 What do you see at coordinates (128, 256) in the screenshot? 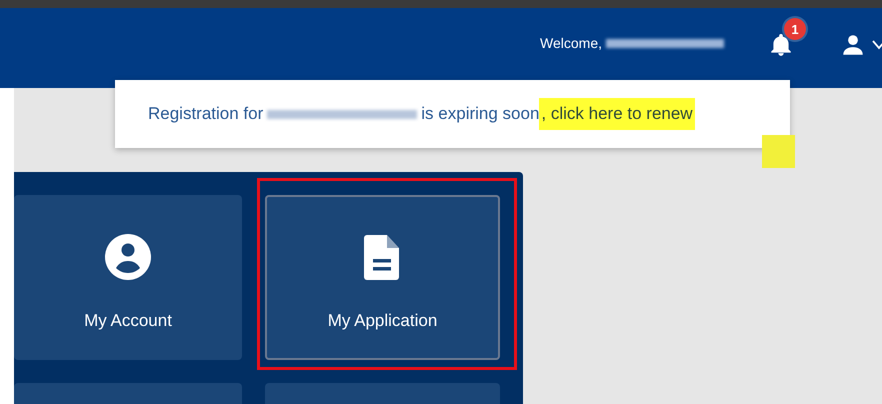
I see `account-icon` at bounding box center [128, 256].